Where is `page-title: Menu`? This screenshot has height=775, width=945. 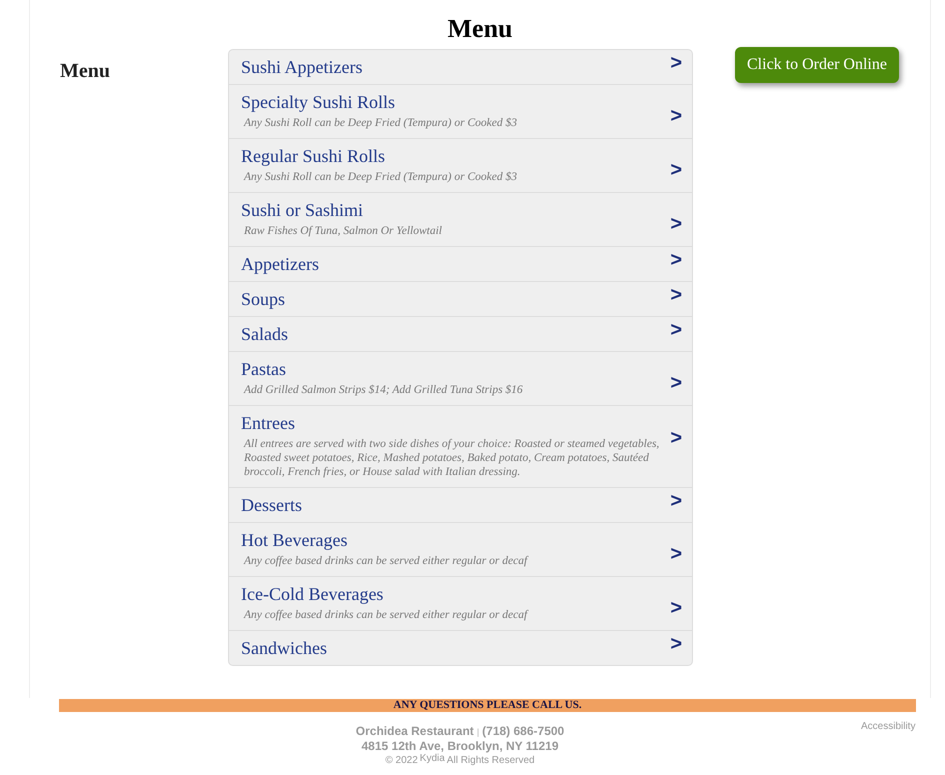 page-title: Menu is located at coordinates (480, 29).